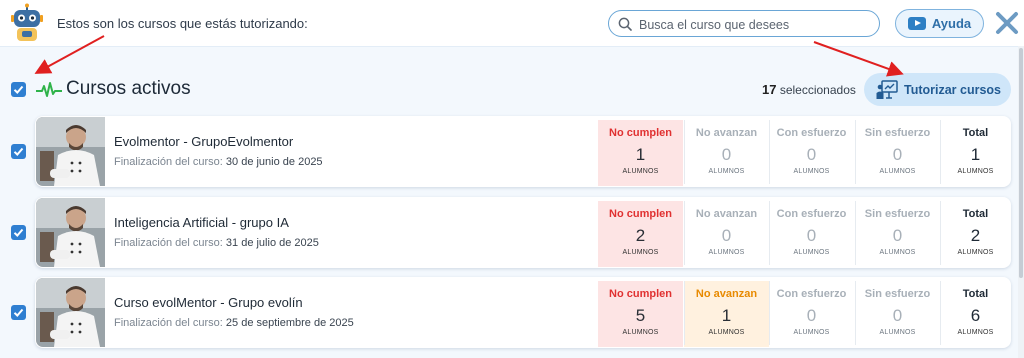 This screenshot has width=1024, height=358. What do you see at coordinates (272, 243) in the screenshot?
I see `end-date-value: 31 de julio de 2025` at bounding box center [272, 243].